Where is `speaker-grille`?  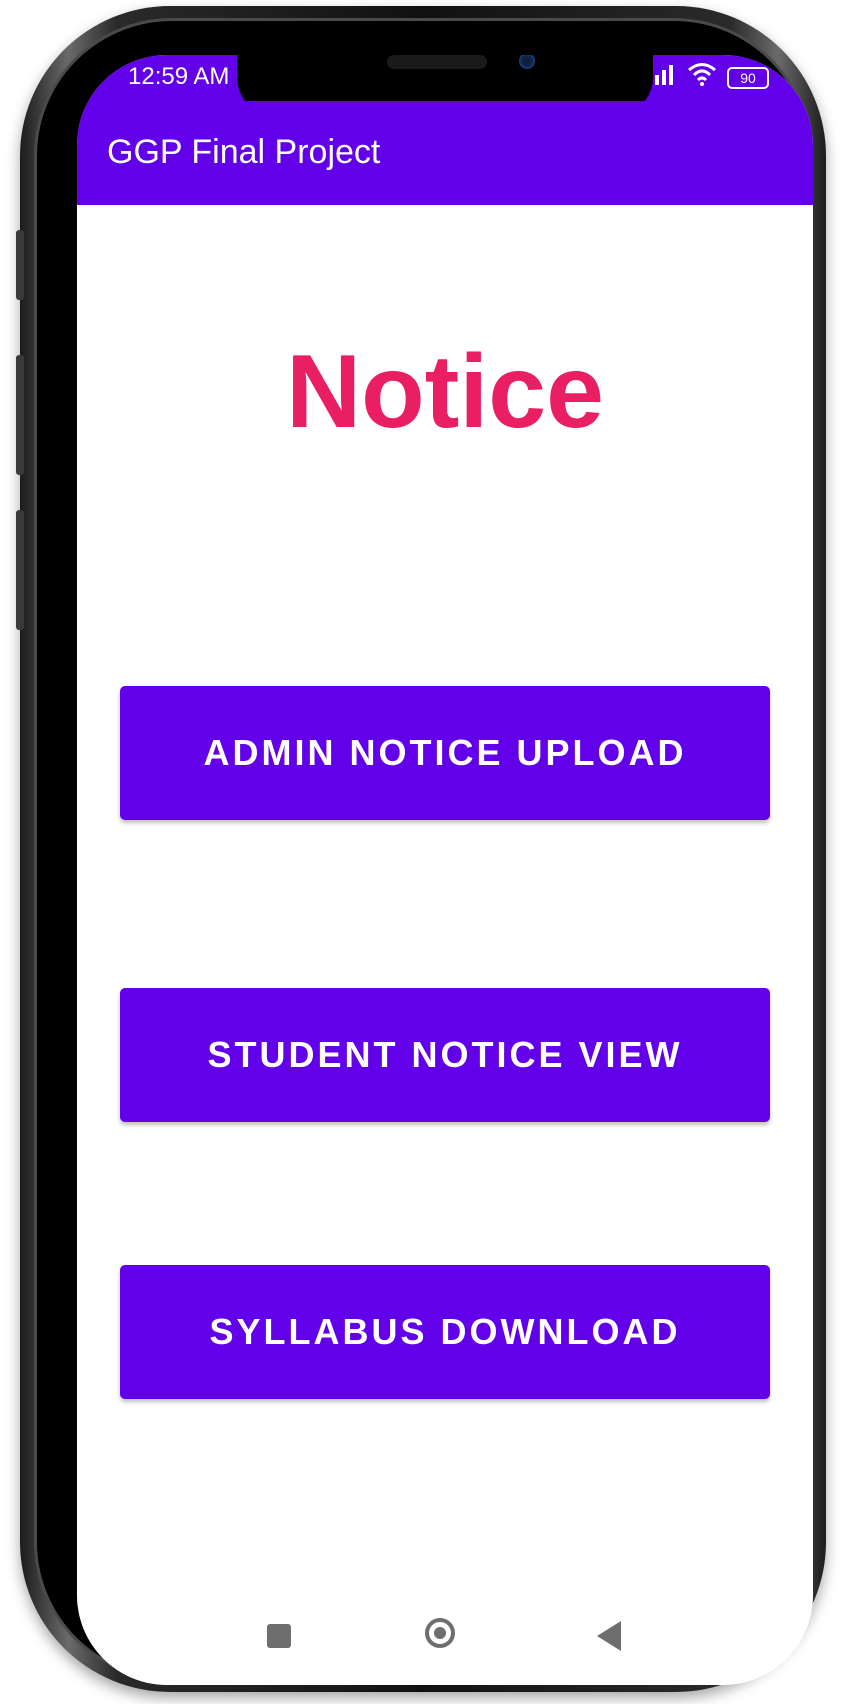 speaker-grille is located at coordinates (437, 62).